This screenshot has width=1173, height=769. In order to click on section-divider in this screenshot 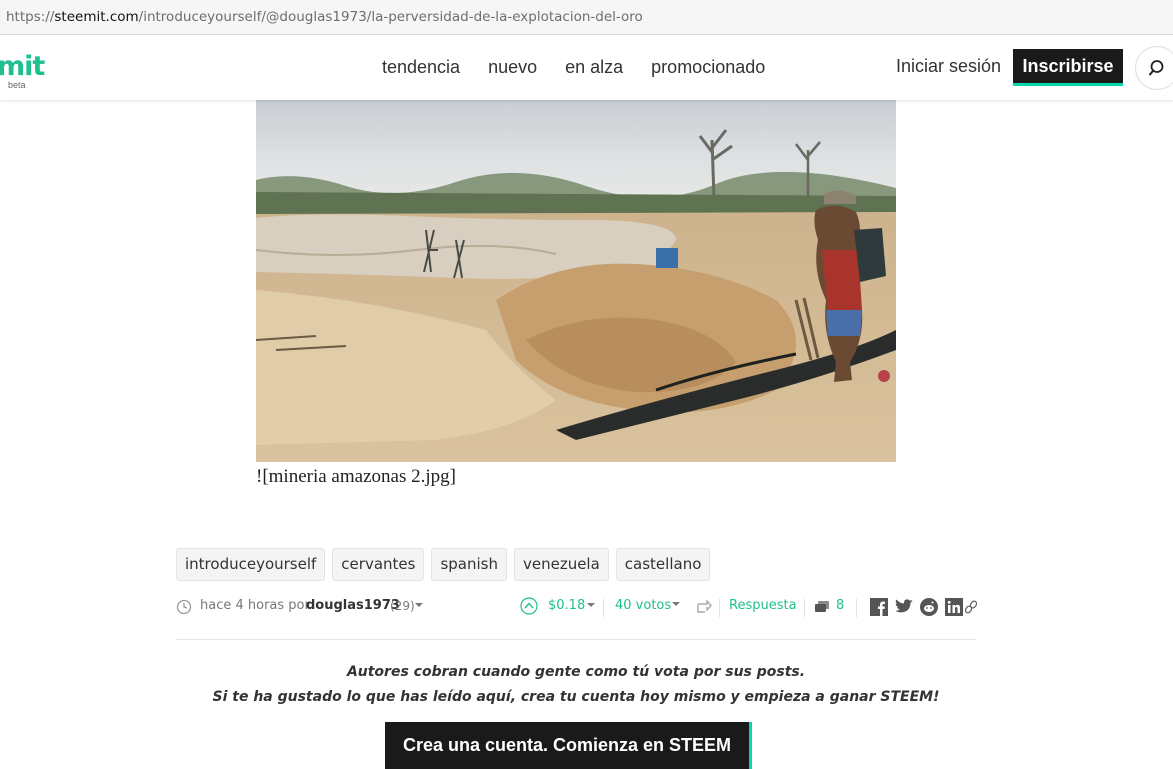, I will do `click(576, 639)`.